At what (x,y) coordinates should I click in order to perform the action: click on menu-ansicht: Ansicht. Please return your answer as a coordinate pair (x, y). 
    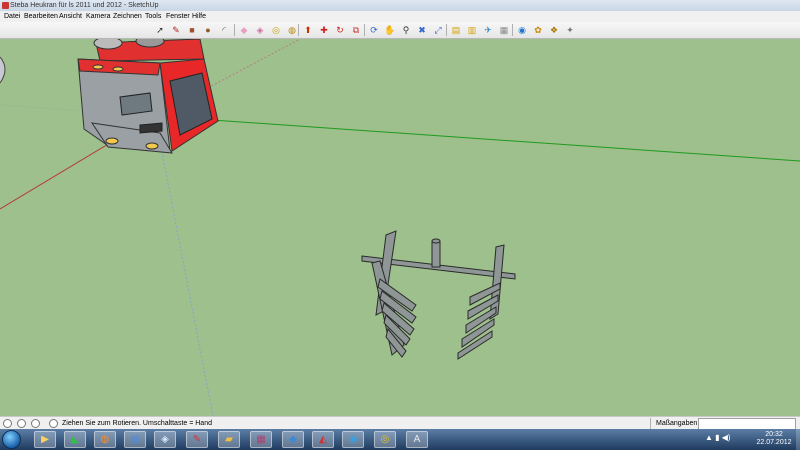
    Looking at the image, I should click on (70, 16).